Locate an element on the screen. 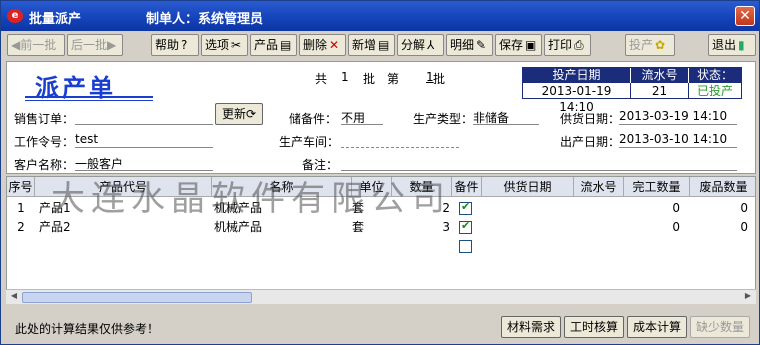 This screenshot has height=345, width=760. supply-date-label: 供货日期： is located at coordinates (590, 119).